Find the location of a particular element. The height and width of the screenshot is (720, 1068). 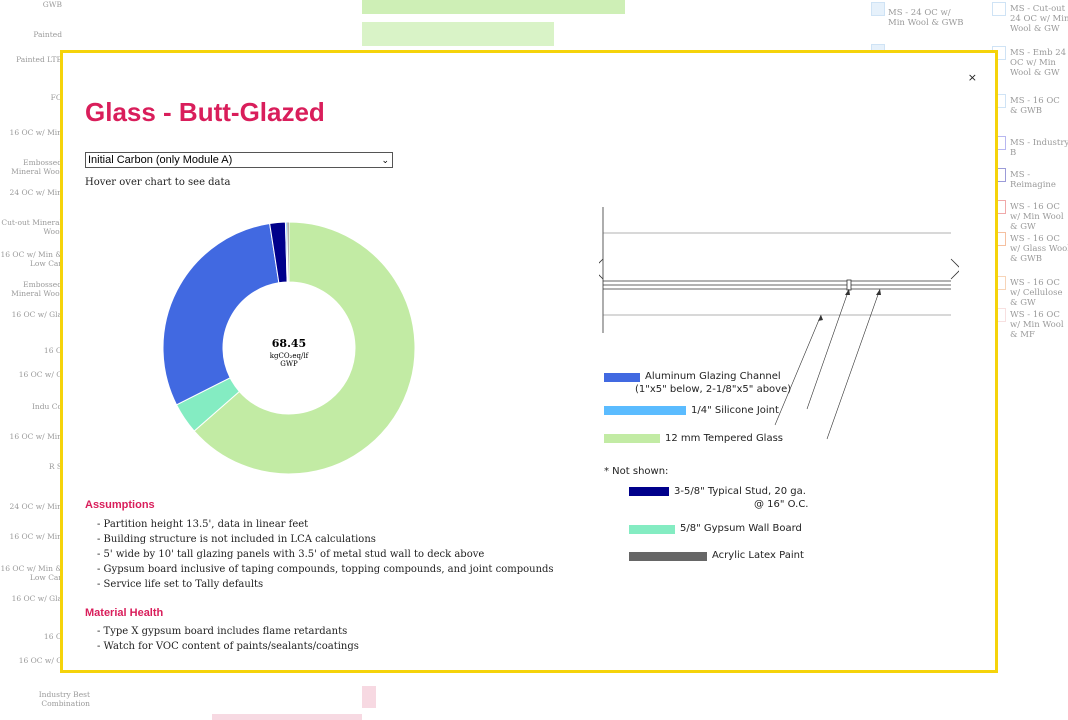

bg-legend-label: MS - 16 OC & GWB is located at coordinates (1035, 106).